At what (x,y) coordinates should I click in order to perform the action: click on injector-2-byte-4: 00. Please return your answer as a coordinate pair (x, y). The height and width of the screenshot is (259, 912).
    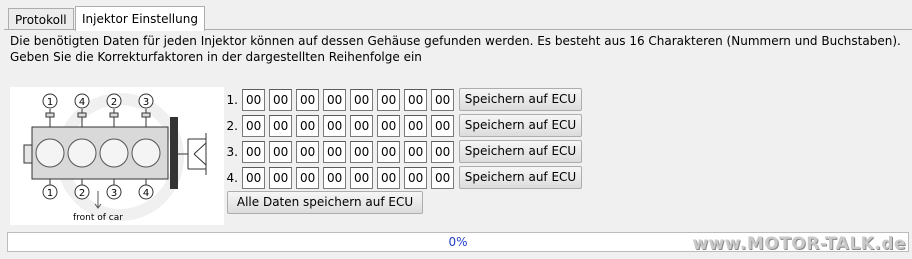
    Looking at the image, I should click on (334, 126).